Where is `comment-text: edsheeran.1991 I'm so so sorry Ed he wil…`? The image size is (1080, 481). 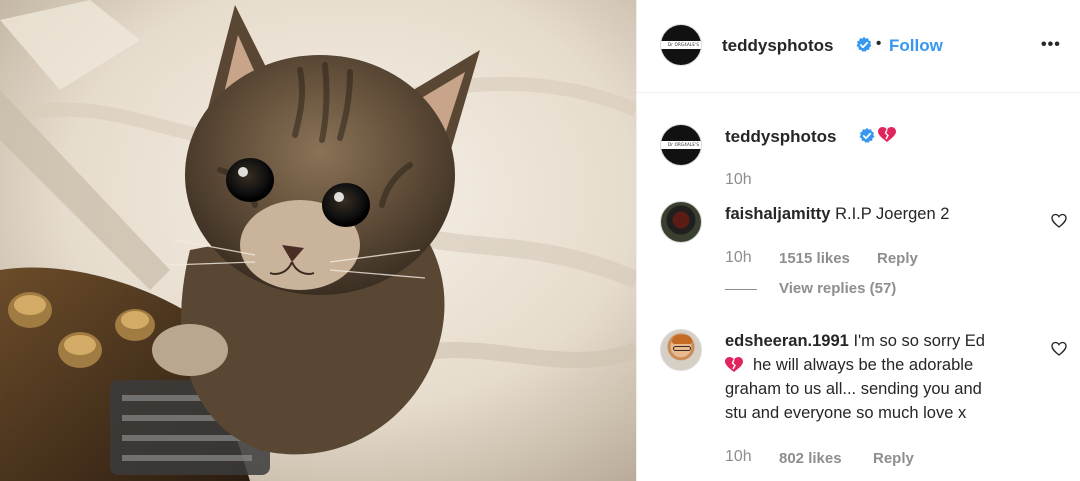
comment-text: edsheeran.1991 I'm so so sorry Ed he wil… is located at coordinates (885, 377).